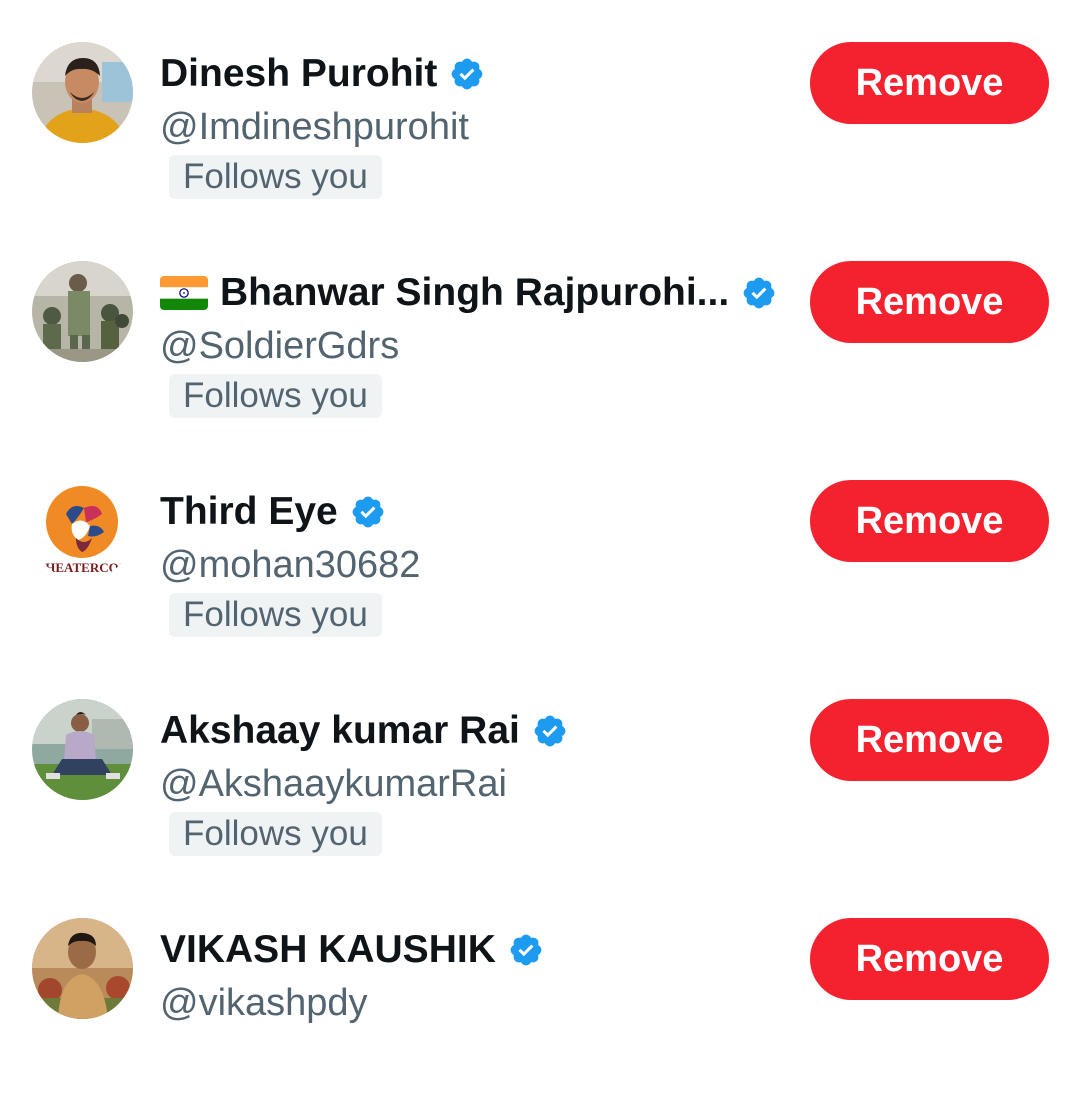 The image size is (1080, 1095). What do you see at coordinates (298, 74) in the screenshot?
I see `display-name: Dinesh Purohit` at bounding box center [298, 74].